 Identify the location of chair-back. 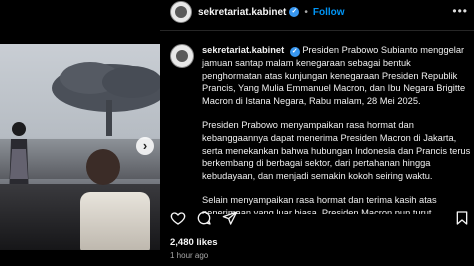
(115, 221).